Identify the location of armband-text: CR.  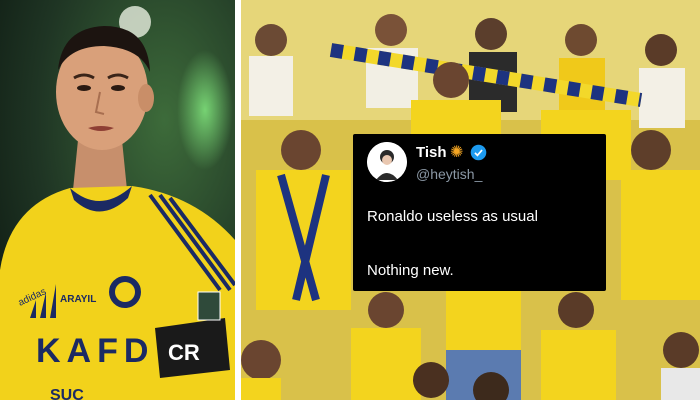
(184, 352).